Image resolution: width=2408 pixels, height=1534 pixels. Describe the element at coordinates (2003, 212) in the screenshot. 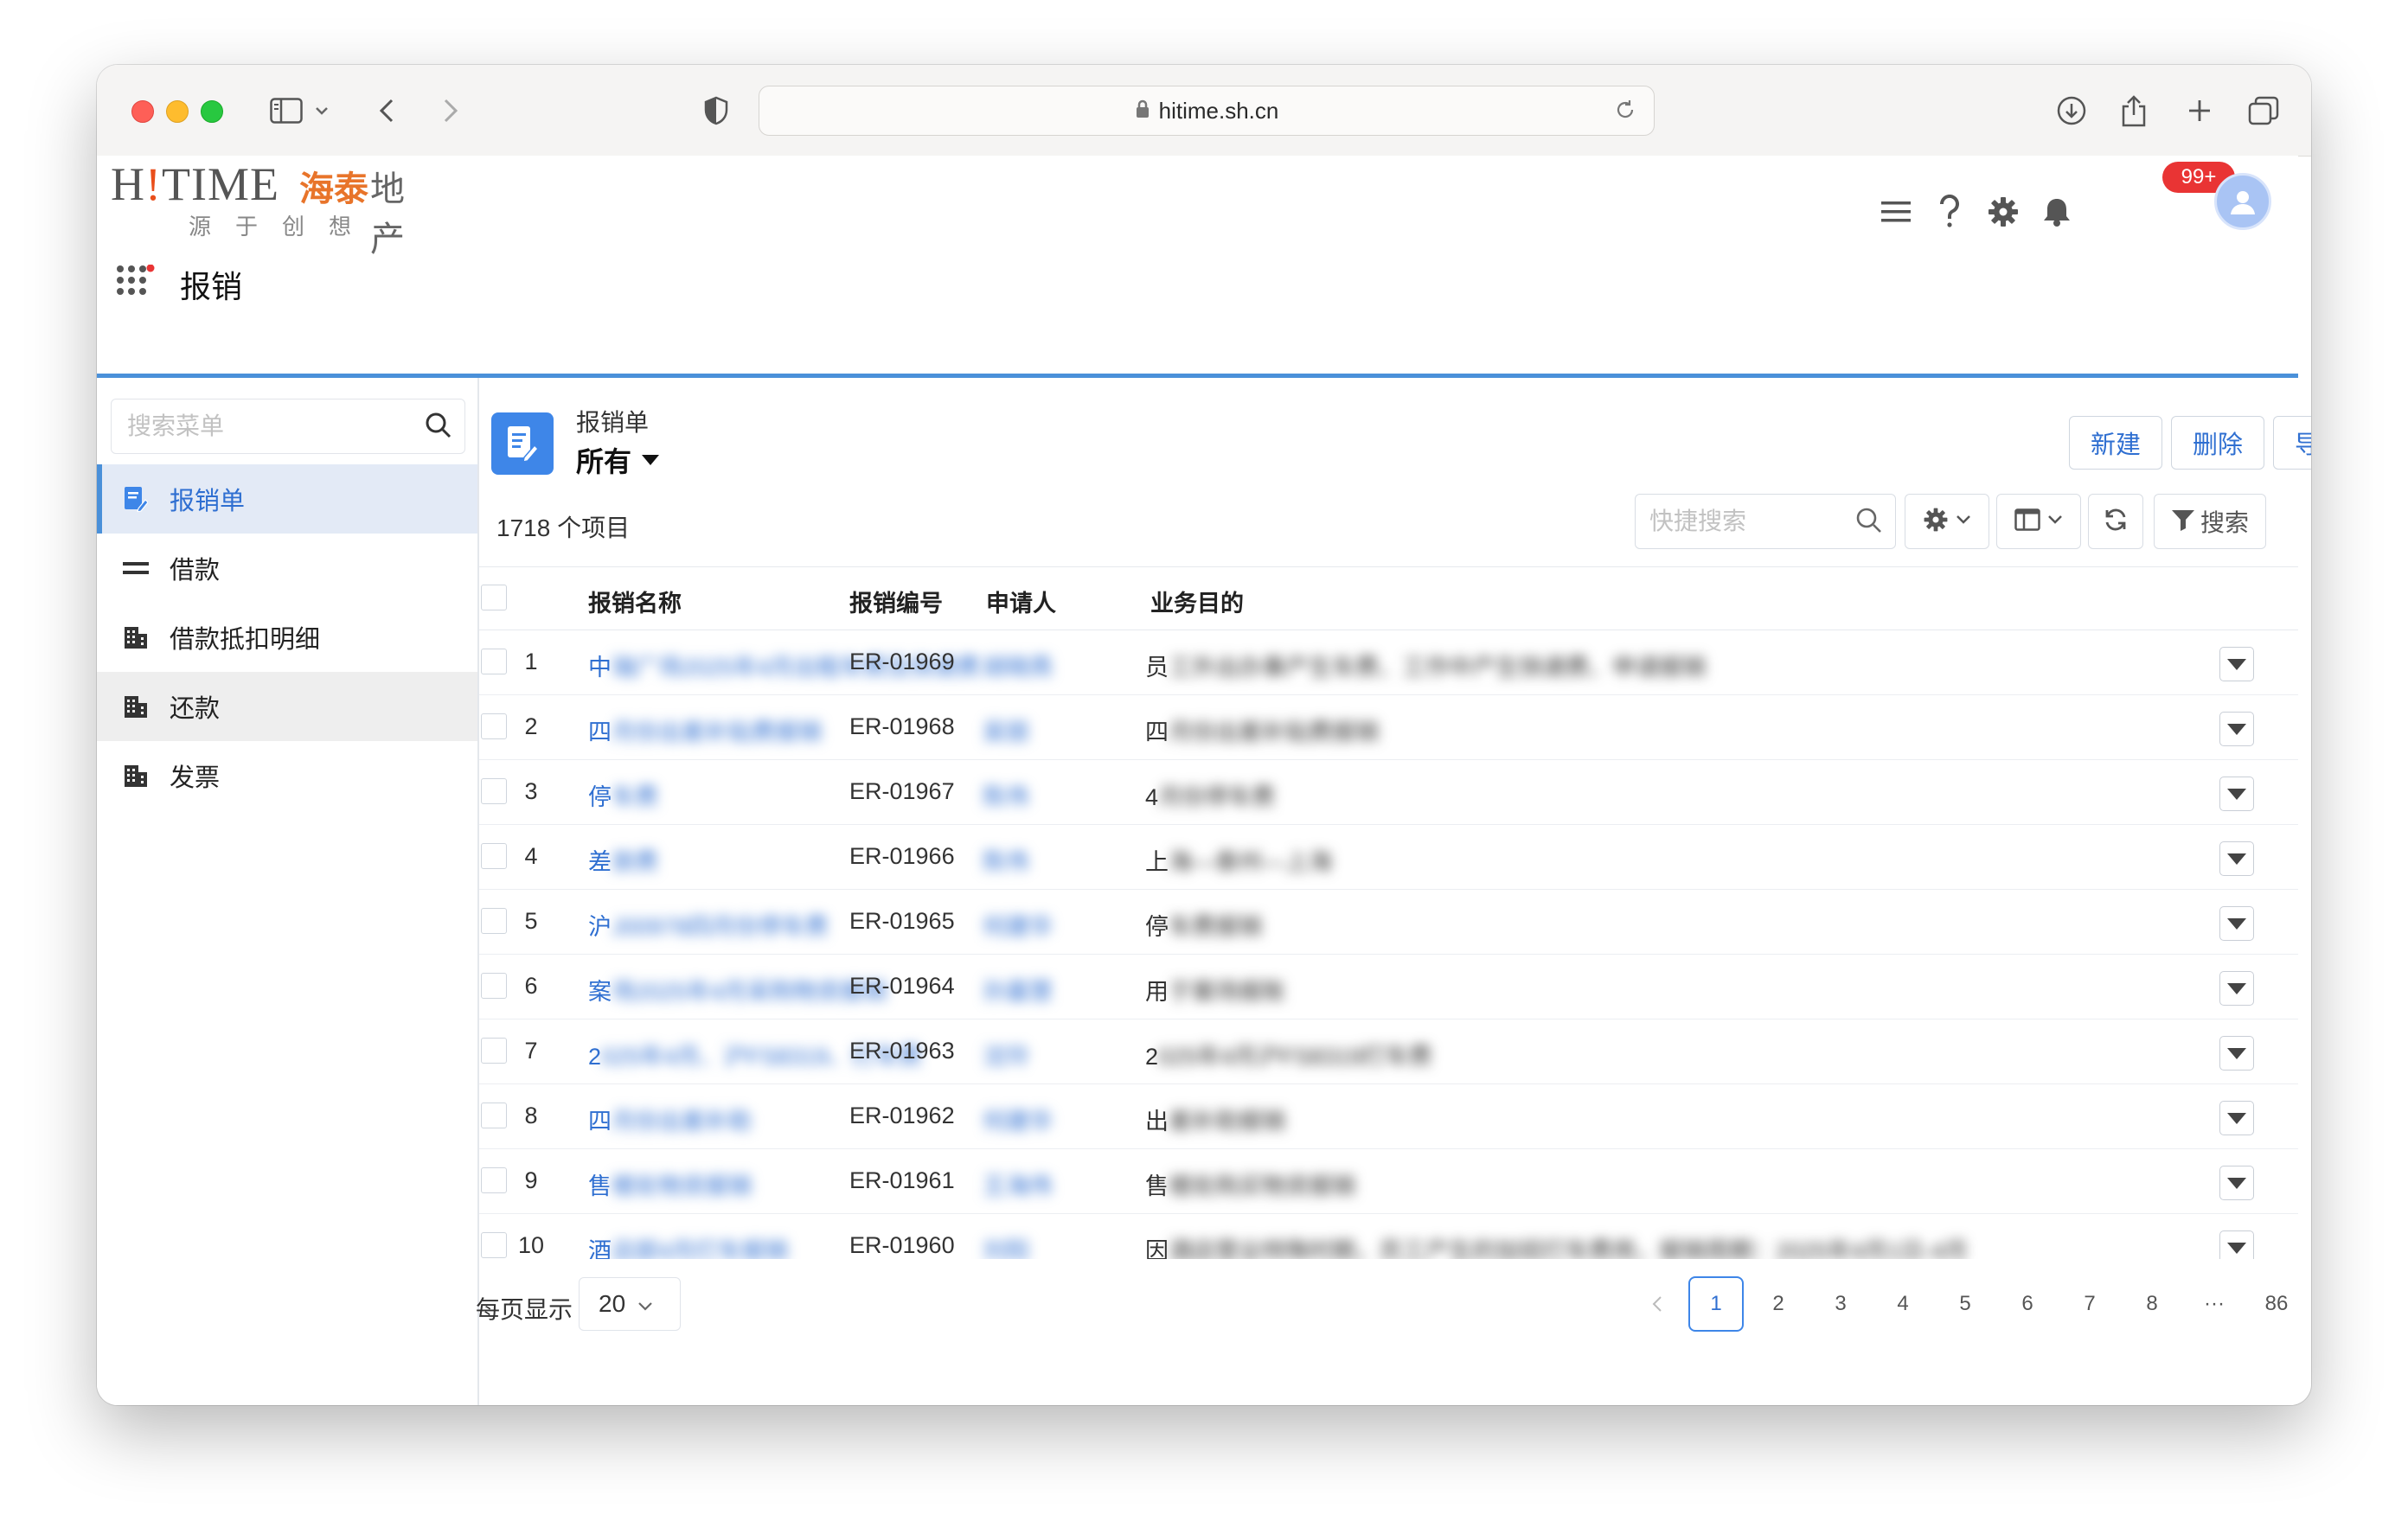

I see `settings-icon` at that location.